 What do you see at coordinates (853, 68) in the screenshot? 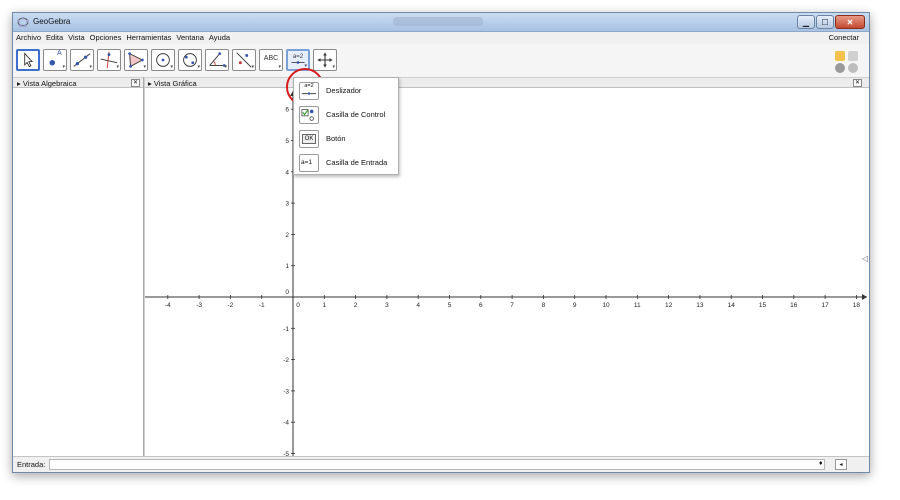
I see `gear-icon` at bounding box center [853, 68].